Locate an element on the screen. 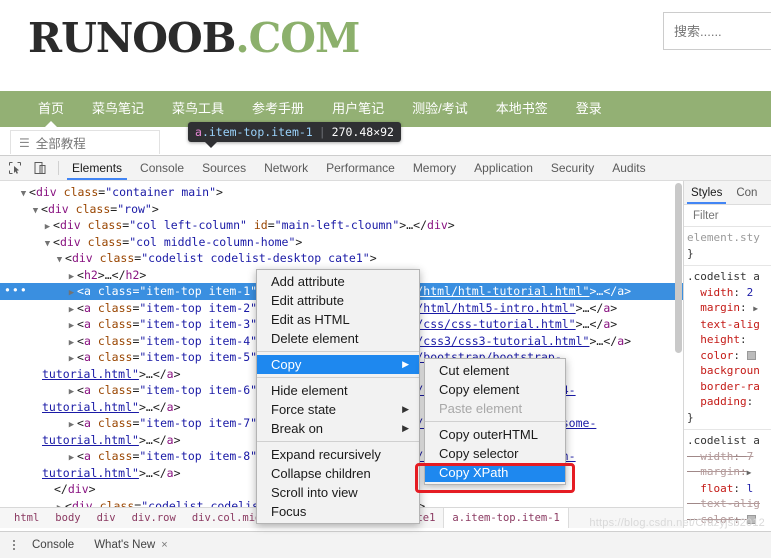 The height and width of the screenshot is (558, 771). submenu-item-copy-xpath: Copy XPath is located at coordinates (495, 472).